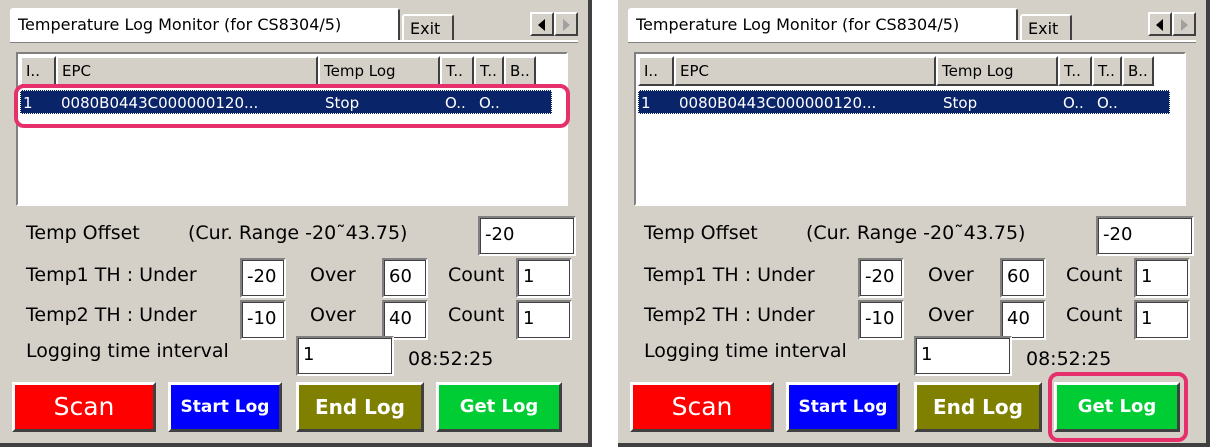 The height and width of the screenshot is (447, 1210). Describe the element at coordinates (904, 102) in the screenshot. I see `table-row: 1 0080B0443C000000120... Stop O.. O..` at that location.